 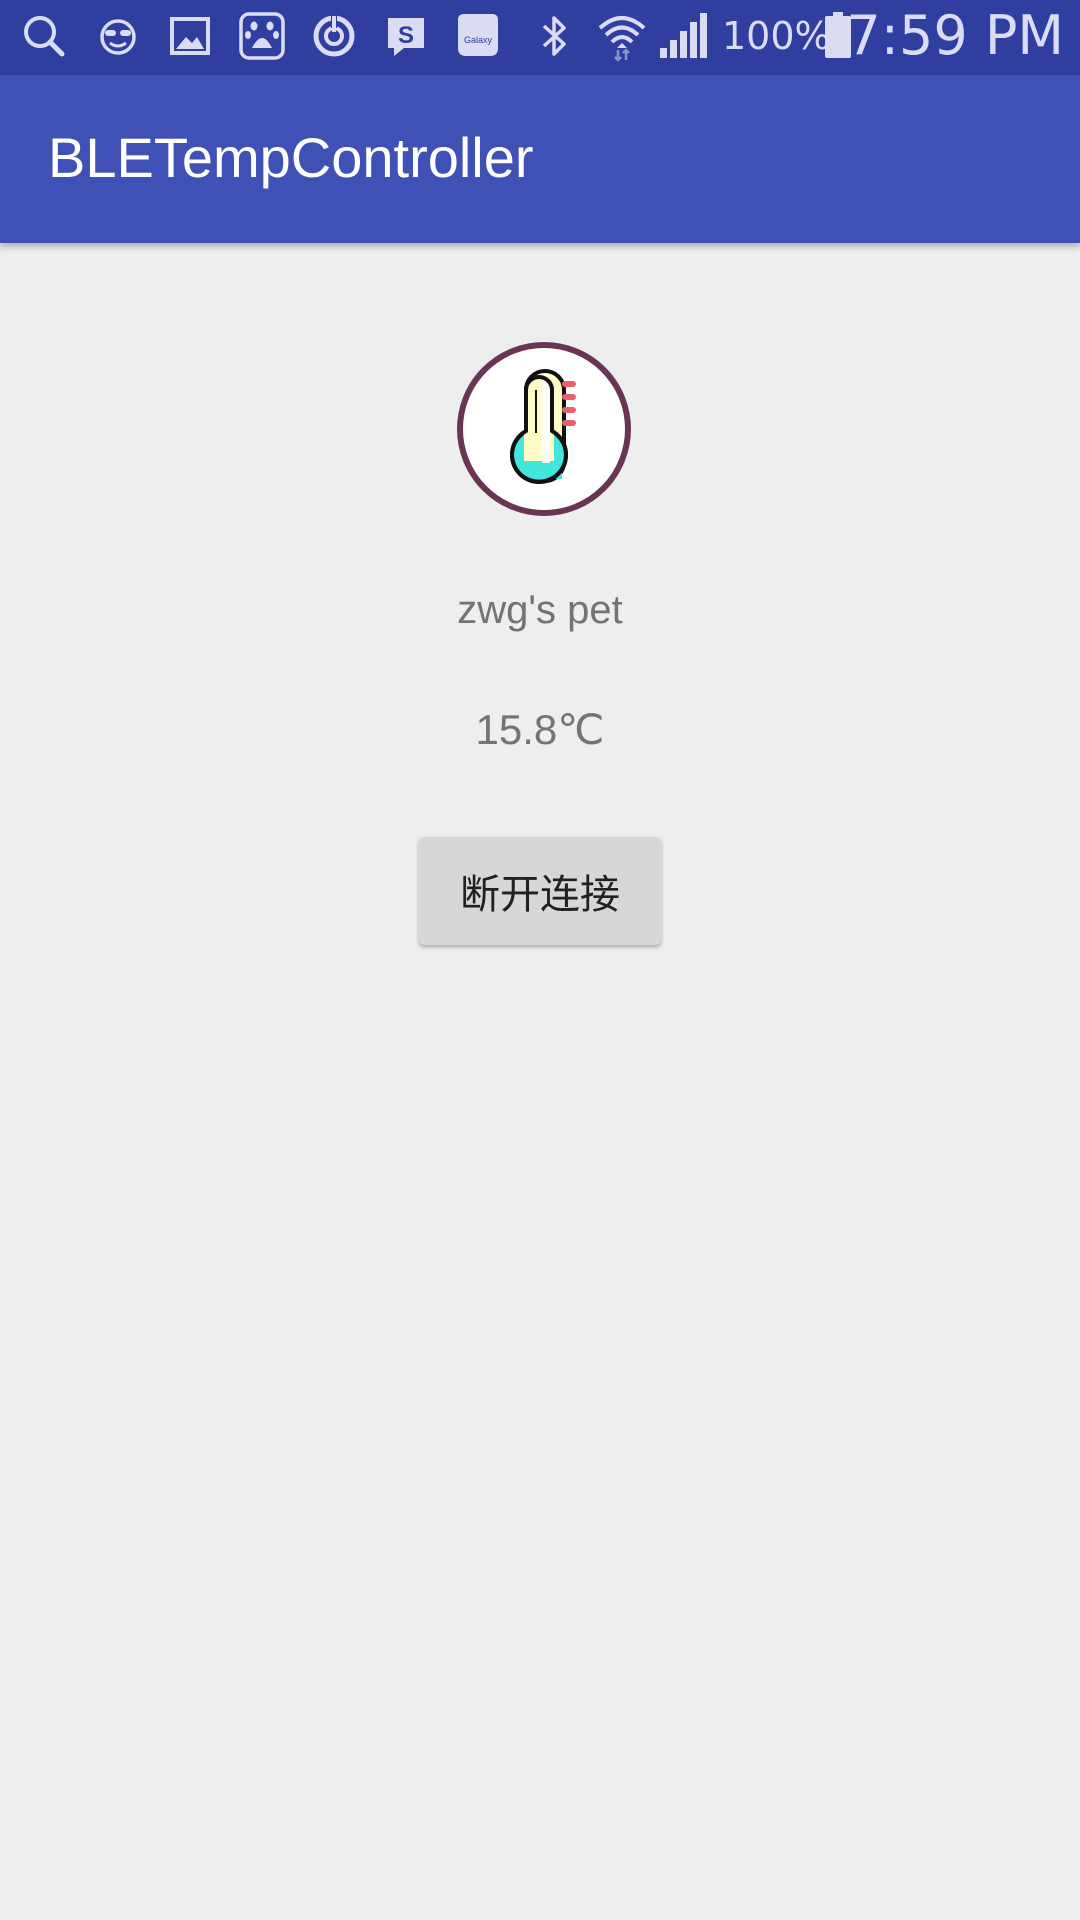 I want to click on search-icon, so click(x=44, y=36).